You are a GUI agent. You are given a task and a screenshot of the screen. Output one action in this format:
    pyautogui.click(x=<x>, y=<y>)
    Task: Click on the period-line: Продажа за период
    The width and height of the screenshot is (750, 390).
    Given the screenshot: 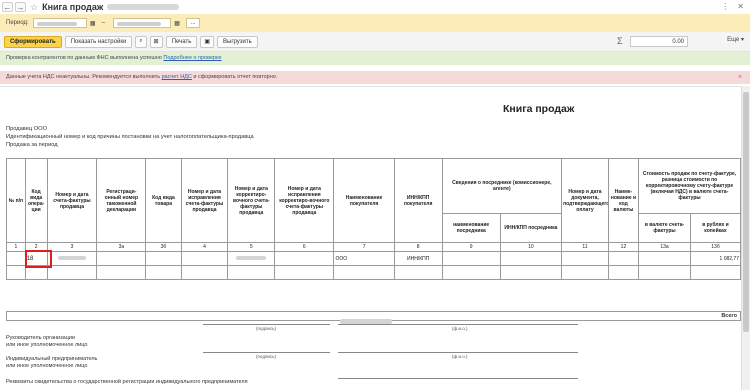 What is the action you would take?
    pyautogui.click(x=32, y=145)
    